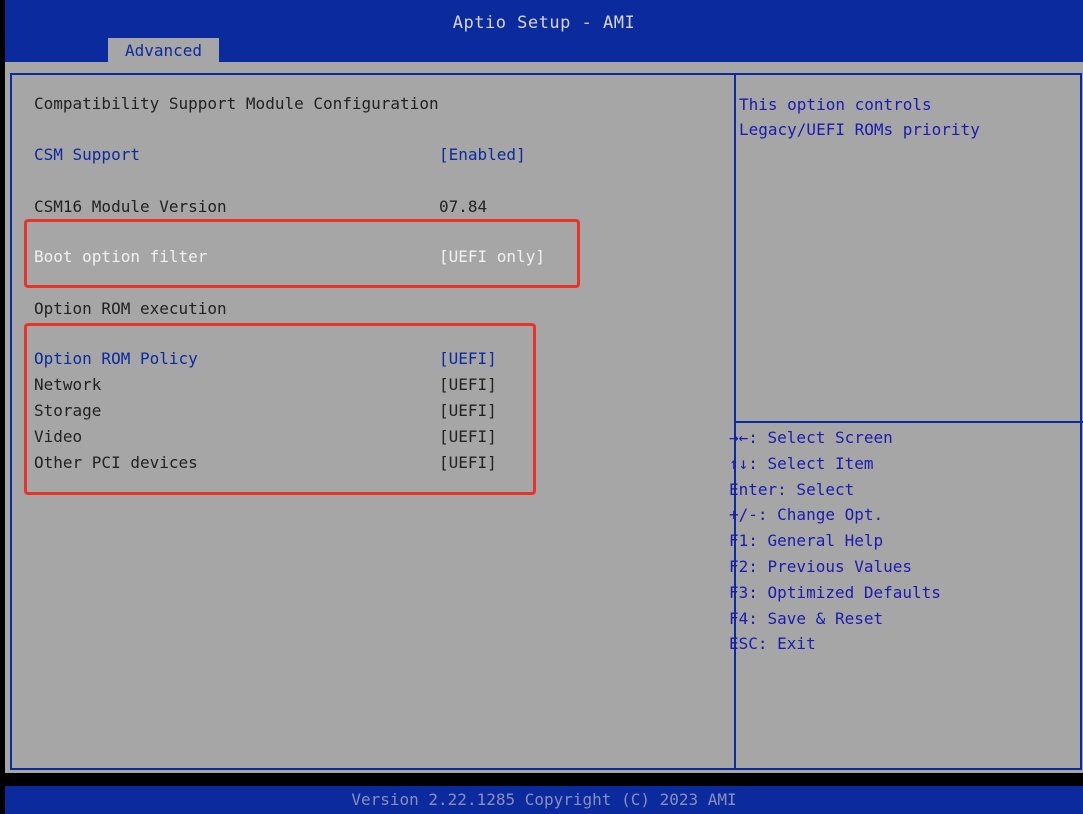 The width and height of the screenshot is (1083, 814). I want to click on key-help-item: F3: Optimized Defaults, so click(835, 592).